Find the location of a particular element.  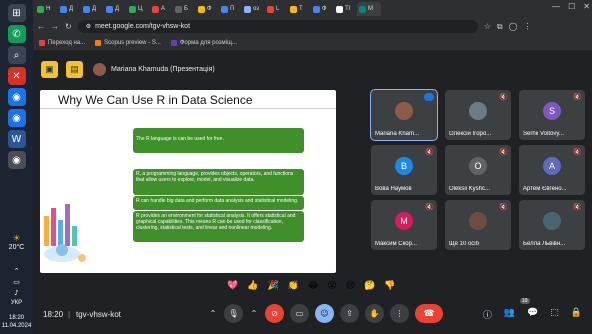

browser-tab: П is located at coordinates (230, 9).